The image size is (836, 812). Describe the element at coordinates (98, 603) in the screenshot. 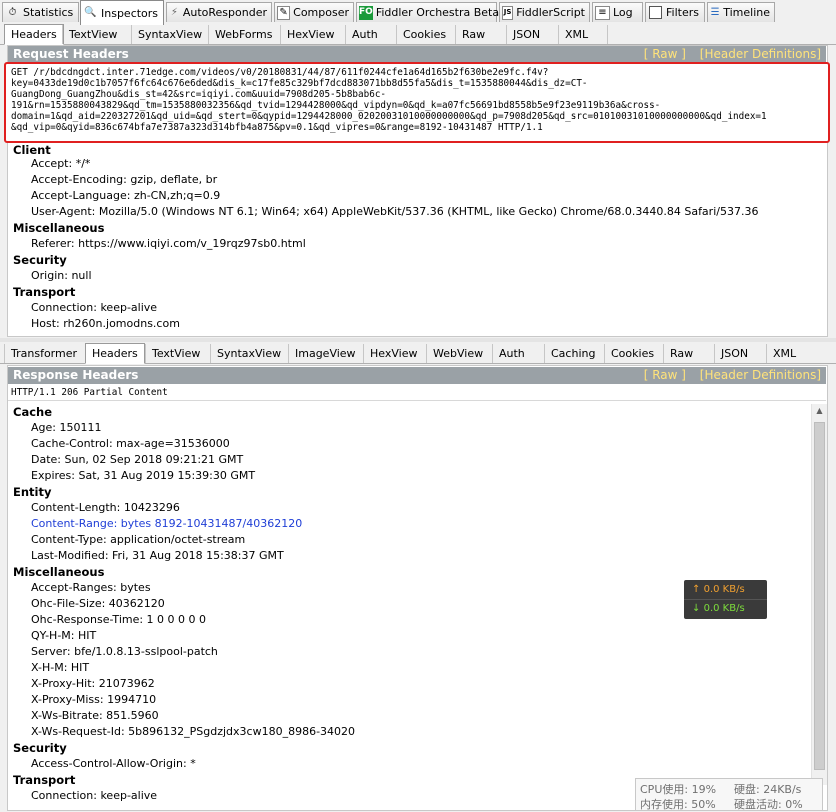

I see `header-item: Ohc-File-Size: 40362120` at that location.